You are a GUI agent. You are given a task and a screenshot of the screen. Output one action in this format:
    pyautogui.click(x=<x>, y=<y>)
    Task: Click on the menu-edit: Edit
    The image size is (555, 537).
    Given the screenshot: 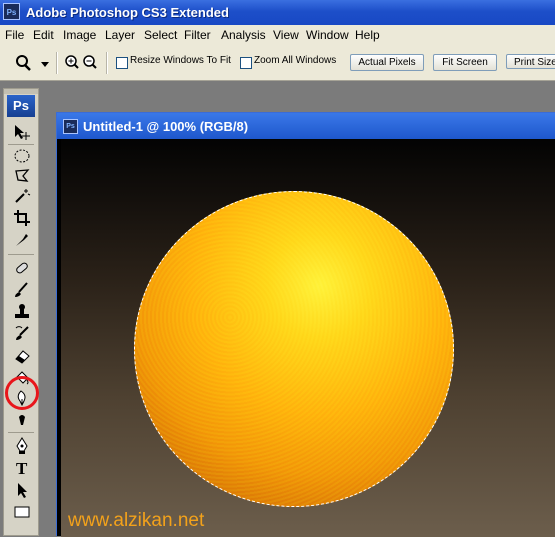 What is the action you would take?
    pyautogui.click(x=43, y=35)
    